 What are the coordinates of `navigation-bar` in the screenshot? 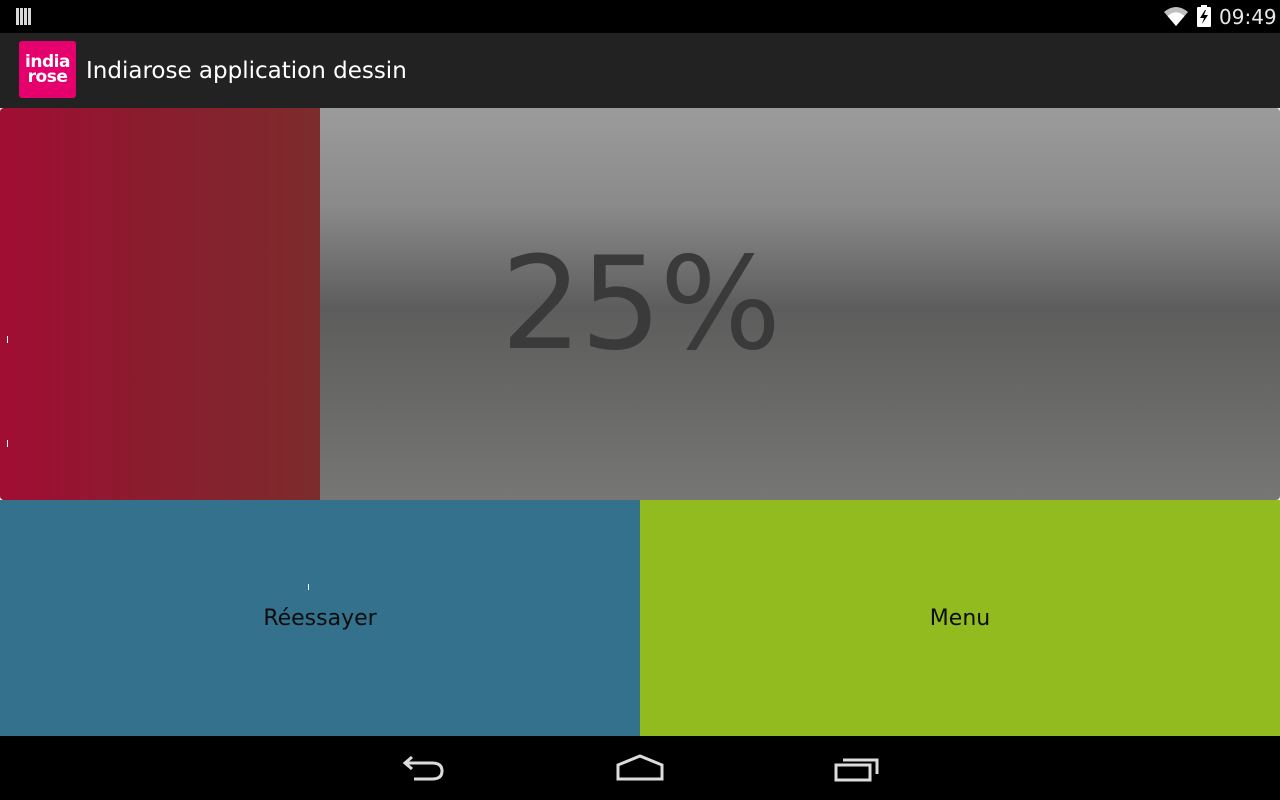 It's located at (640, 768).